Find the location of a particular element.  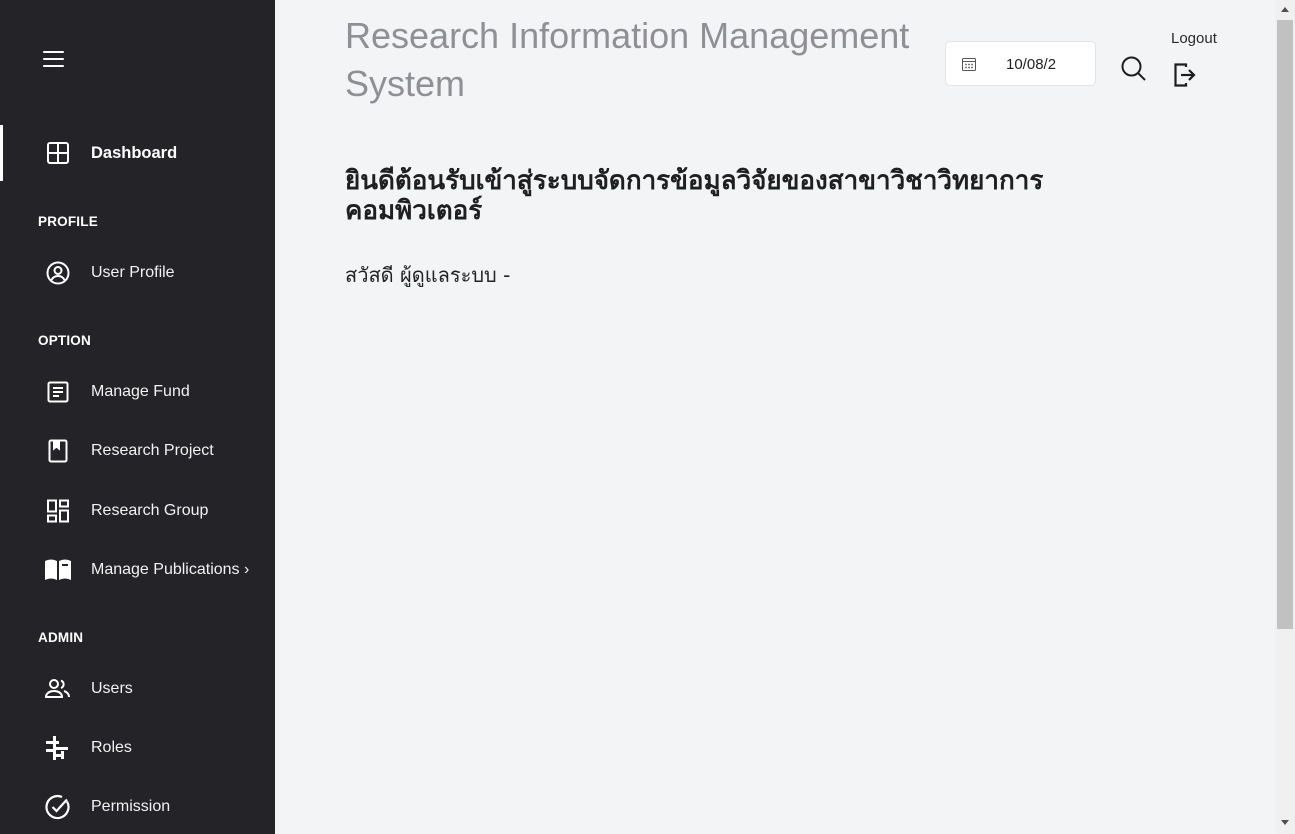

greeting-text: สวัสดี ผู้ดูแลระบบ - is located at coordinates (428, 275).